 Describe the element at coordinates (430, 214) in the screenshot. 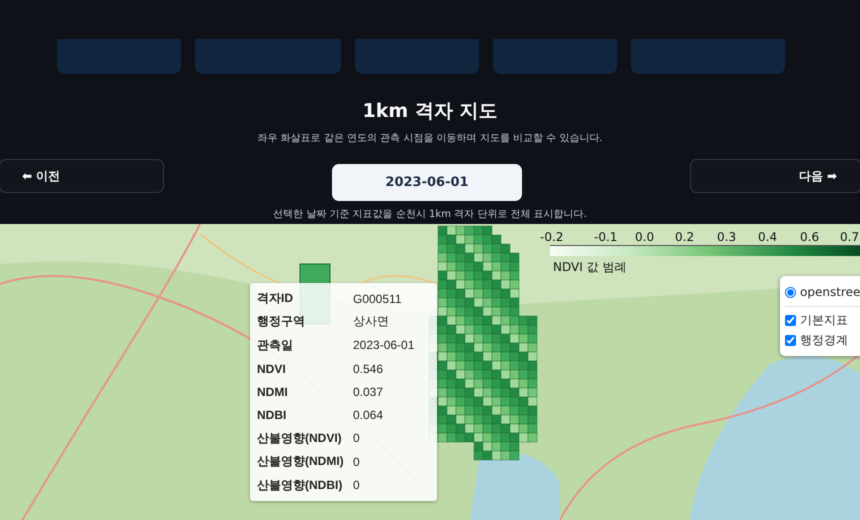

I see `map-caption: 선택한 날짜 기준 지표값을 순천시 1km 격자 단위로 전체 표시합니다.` at that location.